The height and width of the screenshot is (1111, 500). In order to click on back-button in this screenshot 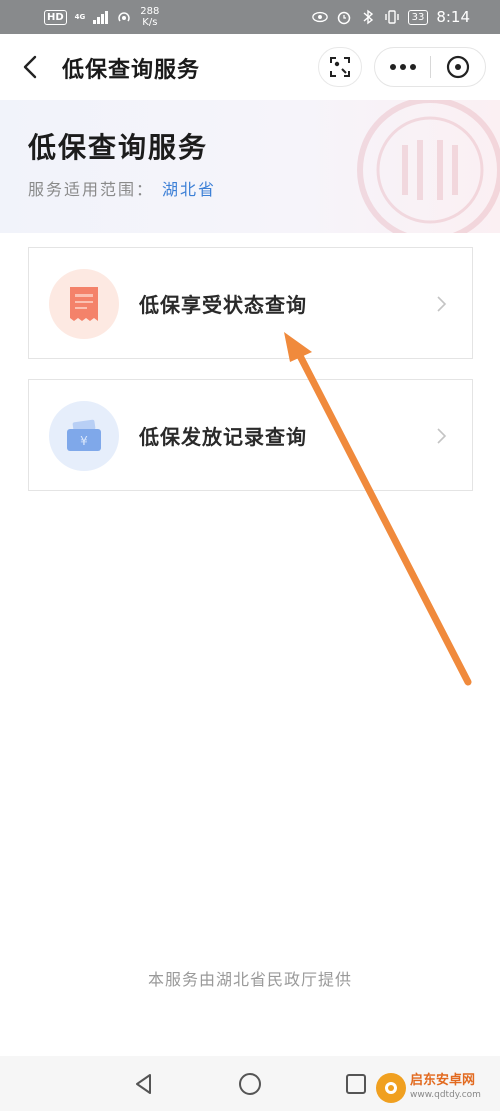, I will do `click(31, 67)`.